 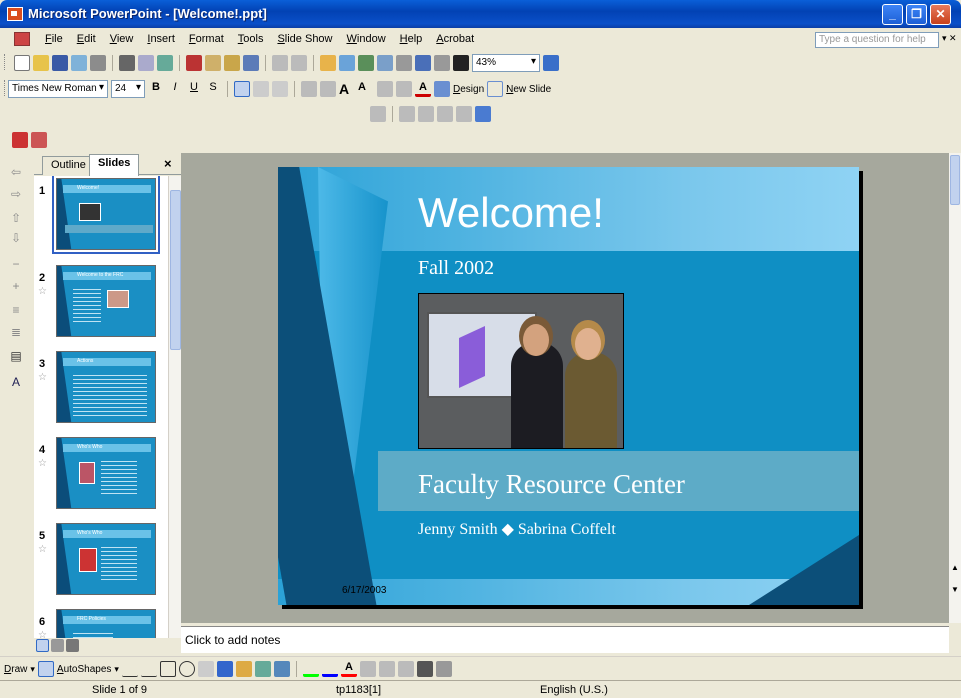 What do you see at coordinates (386, 669) in the screenshot?
I see `dash-style-icon` at bounding box center [386, 669].